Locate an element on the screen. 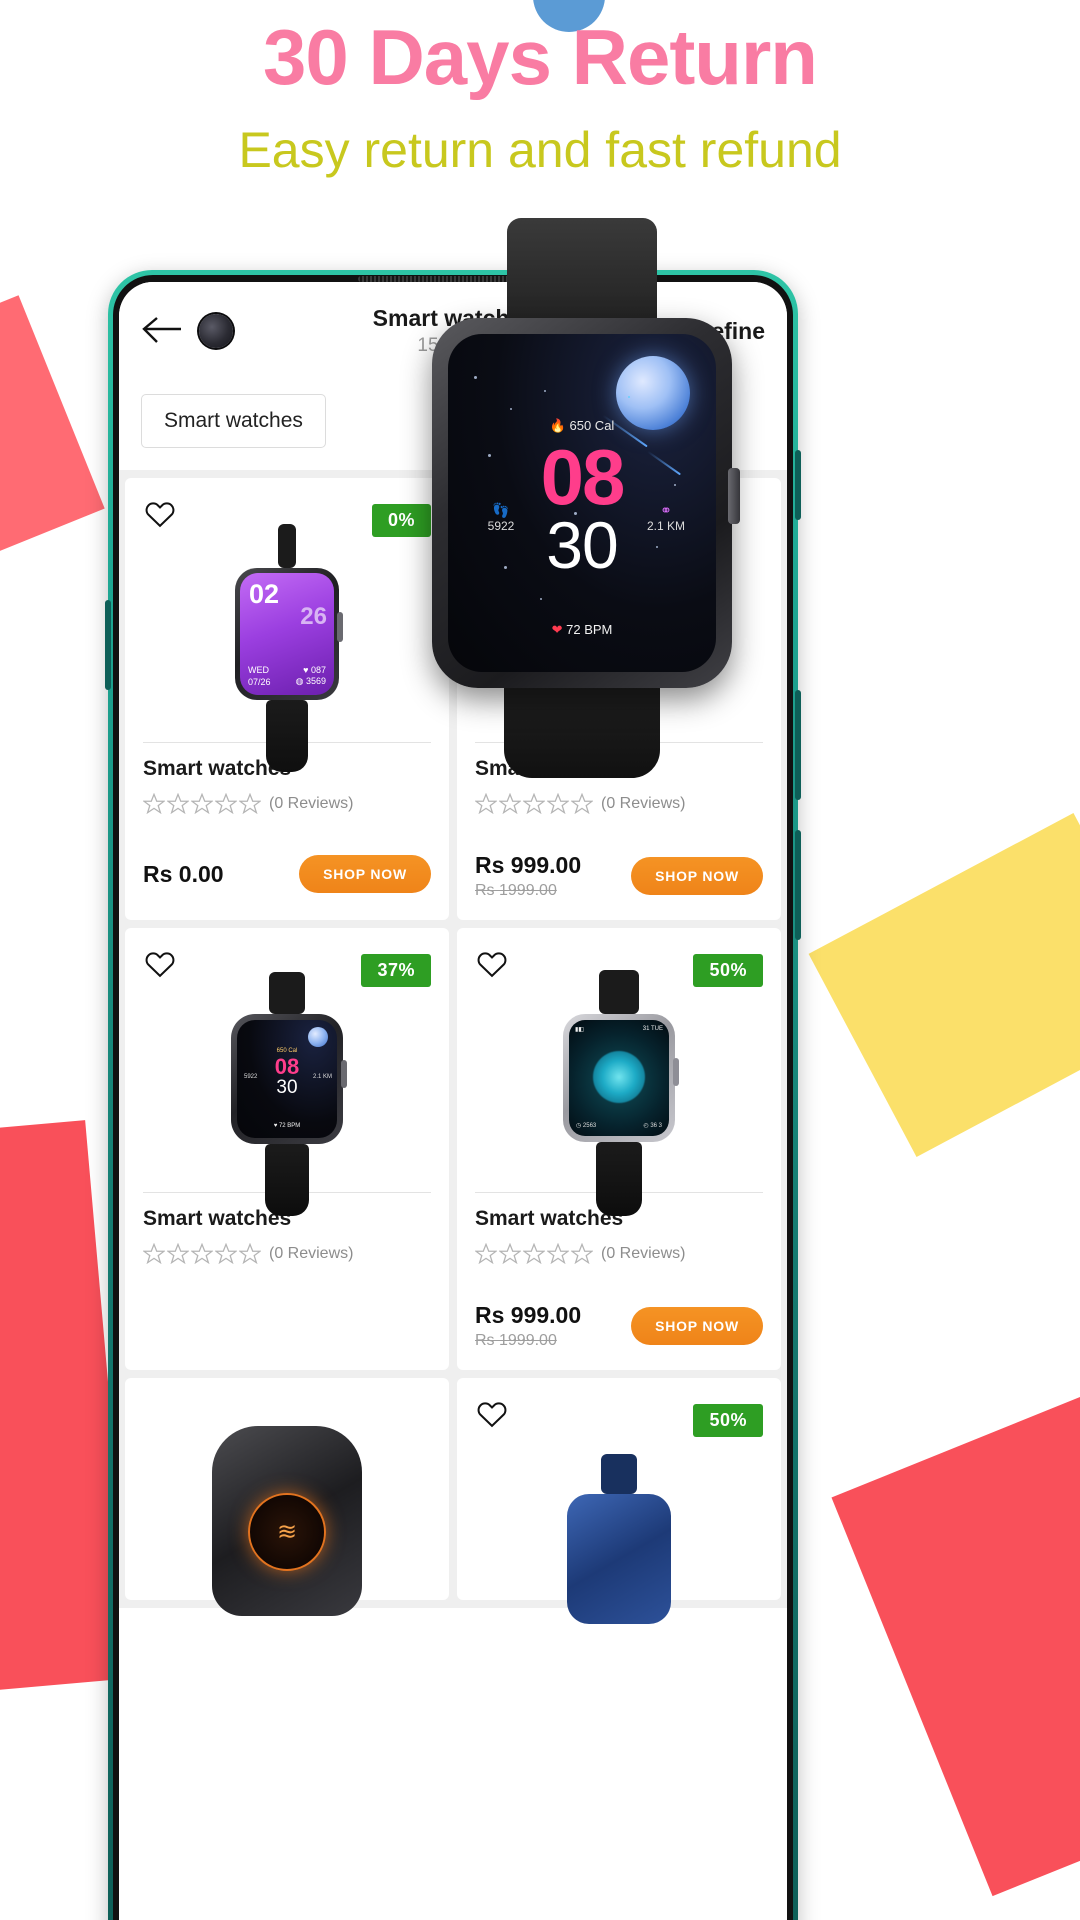 This screenshot has width=1080, height=1920. hero-steps-block: 👣 5922 is located at coordinates (501, 517).